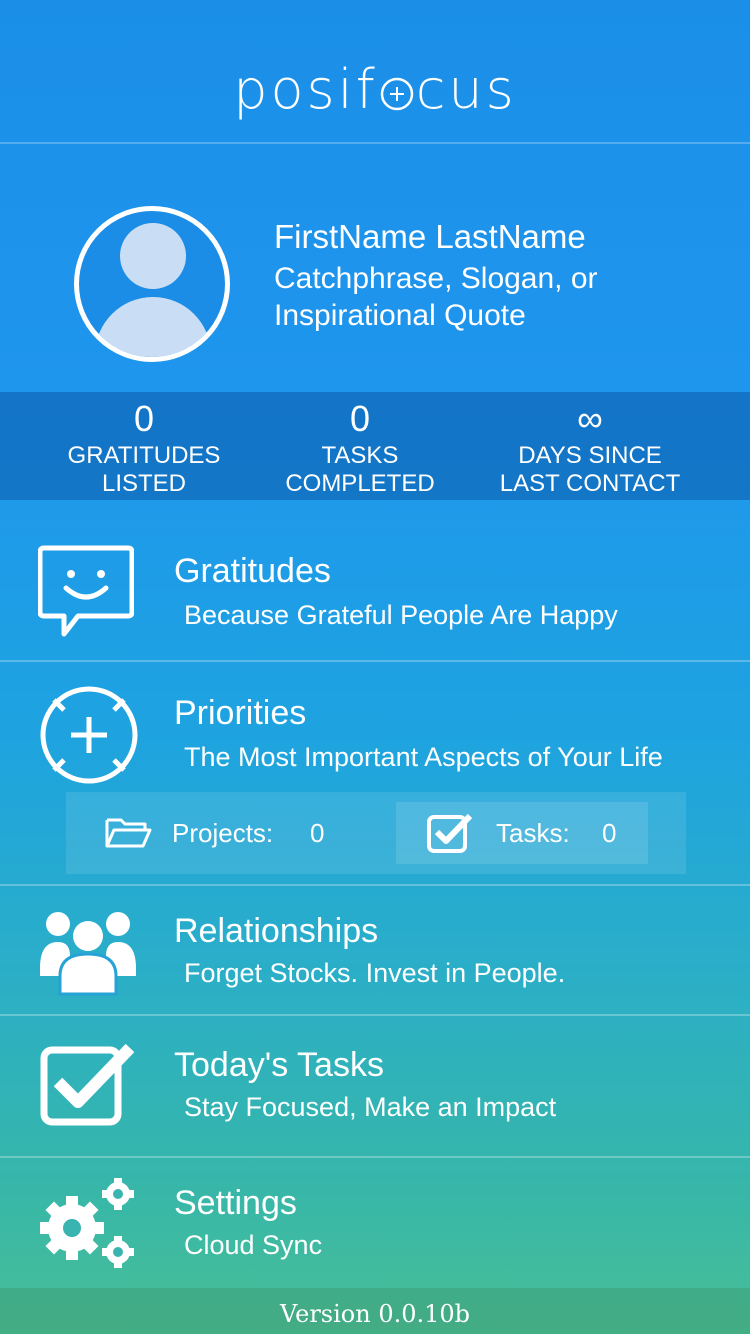 The width and height of the screenshot is (750, 1334). Describe the element at coordinates (360, 483) in the screenshot. I see `stat-tasks-label-2: COMPLETED` at that location.